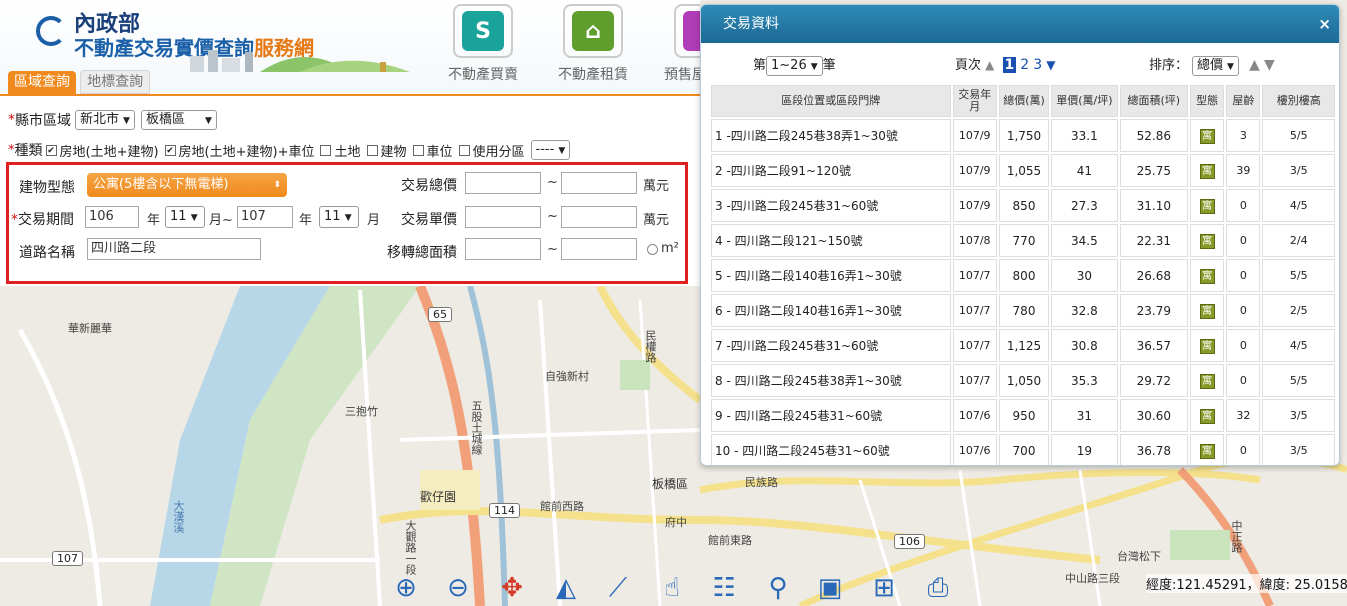  What do you see at coordinates (503, 183) in the screenshot?
I see `total-price-min-input` at bounding box center [503, 183].